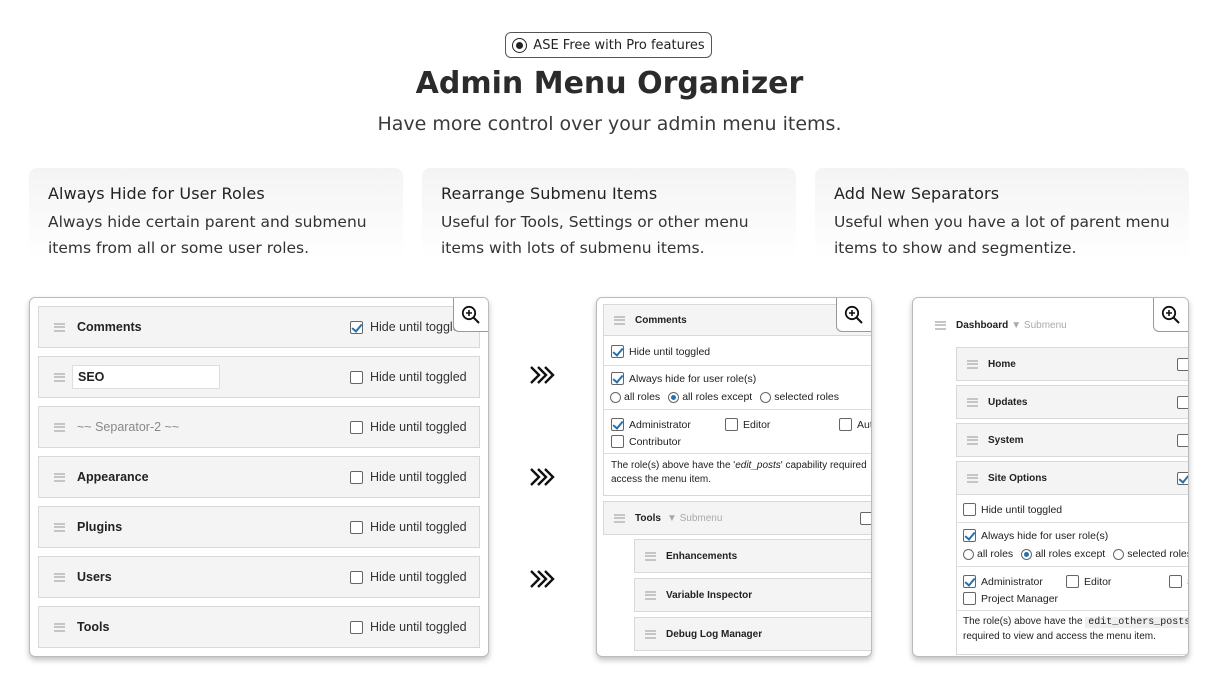  I want to click on menu-row: Comments Hide until toggled, so click(259, 327).